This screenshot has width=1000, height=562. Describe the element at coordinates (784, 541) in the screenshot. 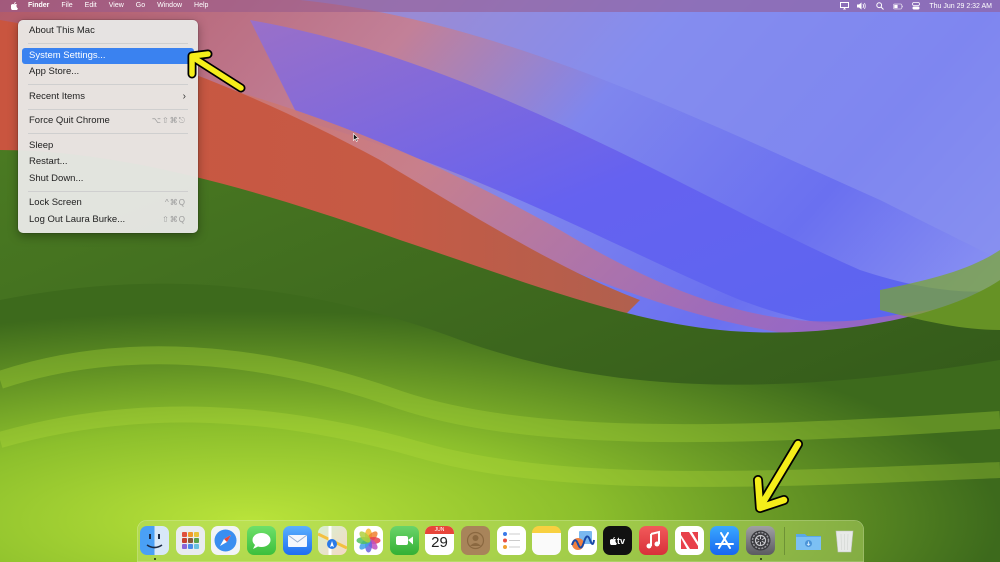

I see `dock-separator` at that location.